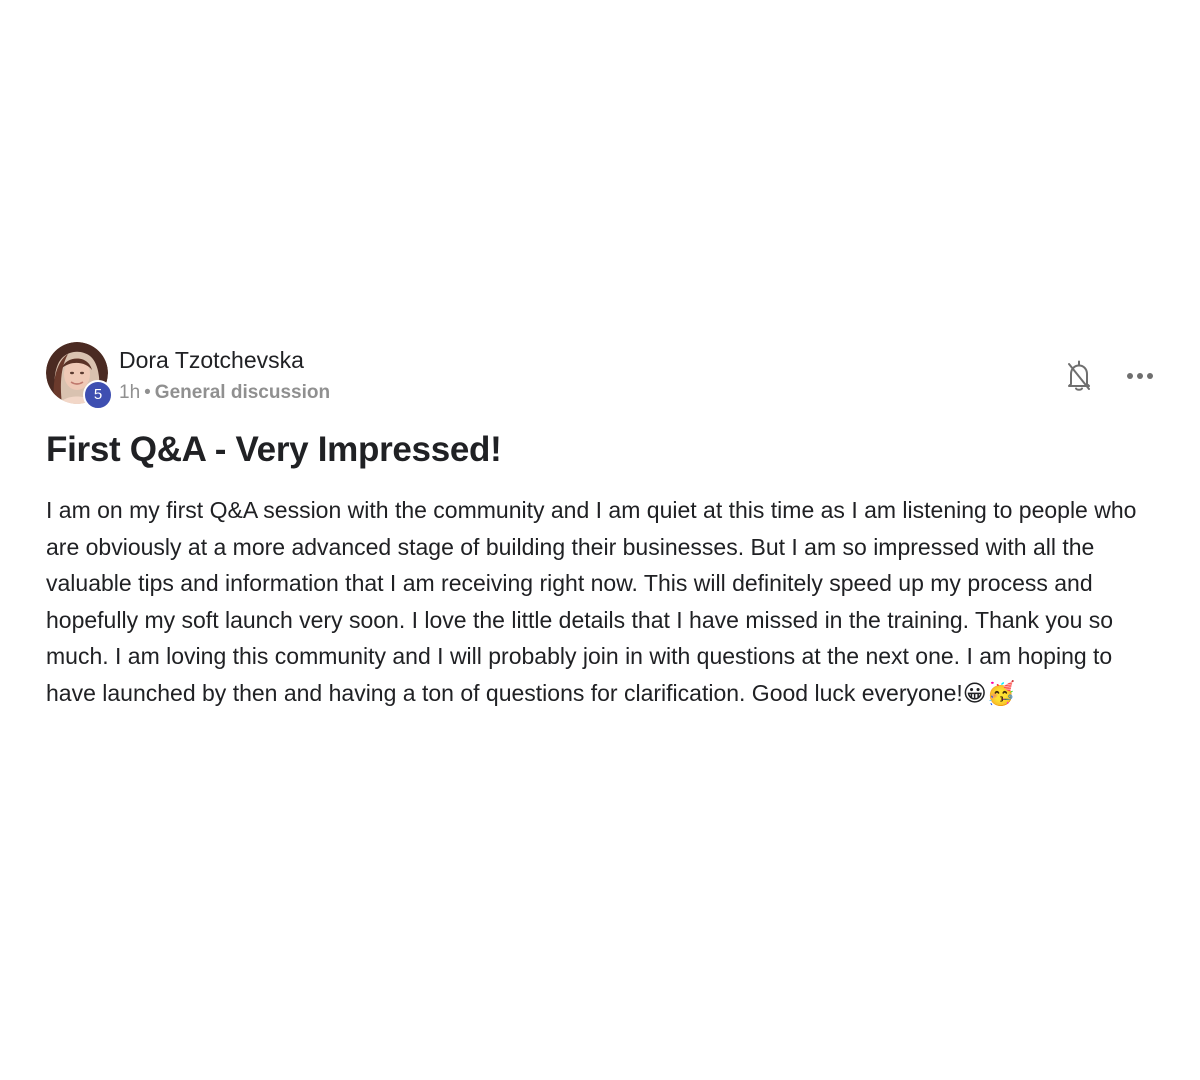 Image resolution: width=1200 pixels, height=1080 pixels. I want to click on more-options-button, so click(1140, 376).